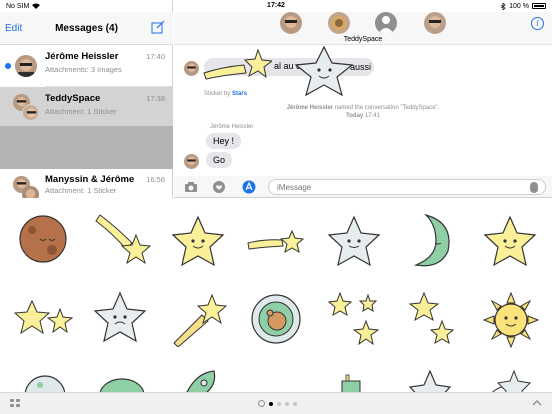 The width and height of the screenshot is (552, 414). Describe the element at coordinates (511, 320) in the screenshot. I see `sun-sticker` at that location.